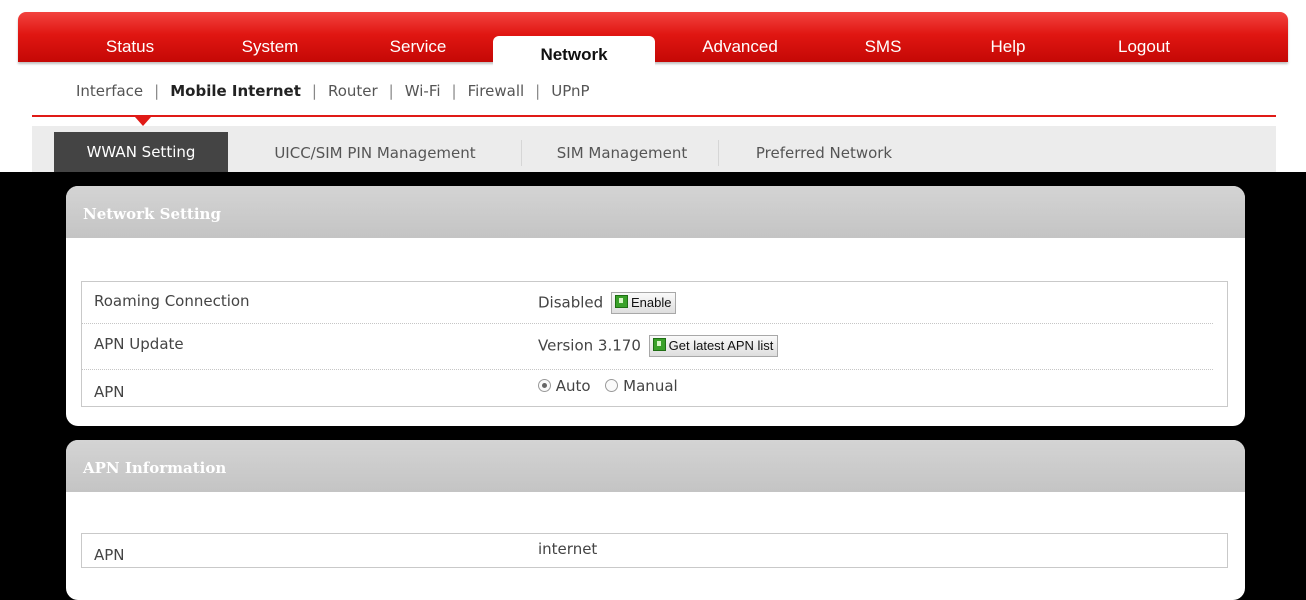 Image resolution: width=1306 pixels, height=600 pixels. Describe the element at coordinates (612, 385) in the screenshot. I see `apn-manual-radio` at that location.